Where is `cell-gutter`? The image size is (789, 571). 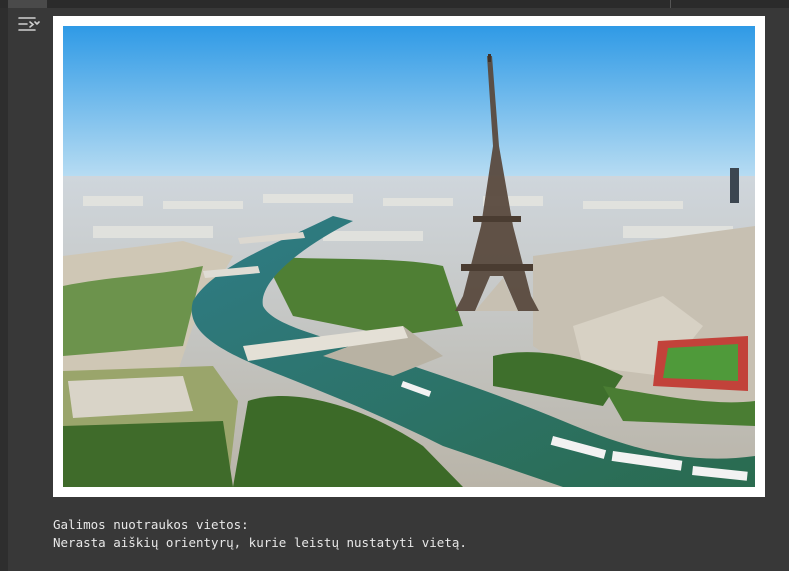 cell-gutter is located at coordinates (4, 289).